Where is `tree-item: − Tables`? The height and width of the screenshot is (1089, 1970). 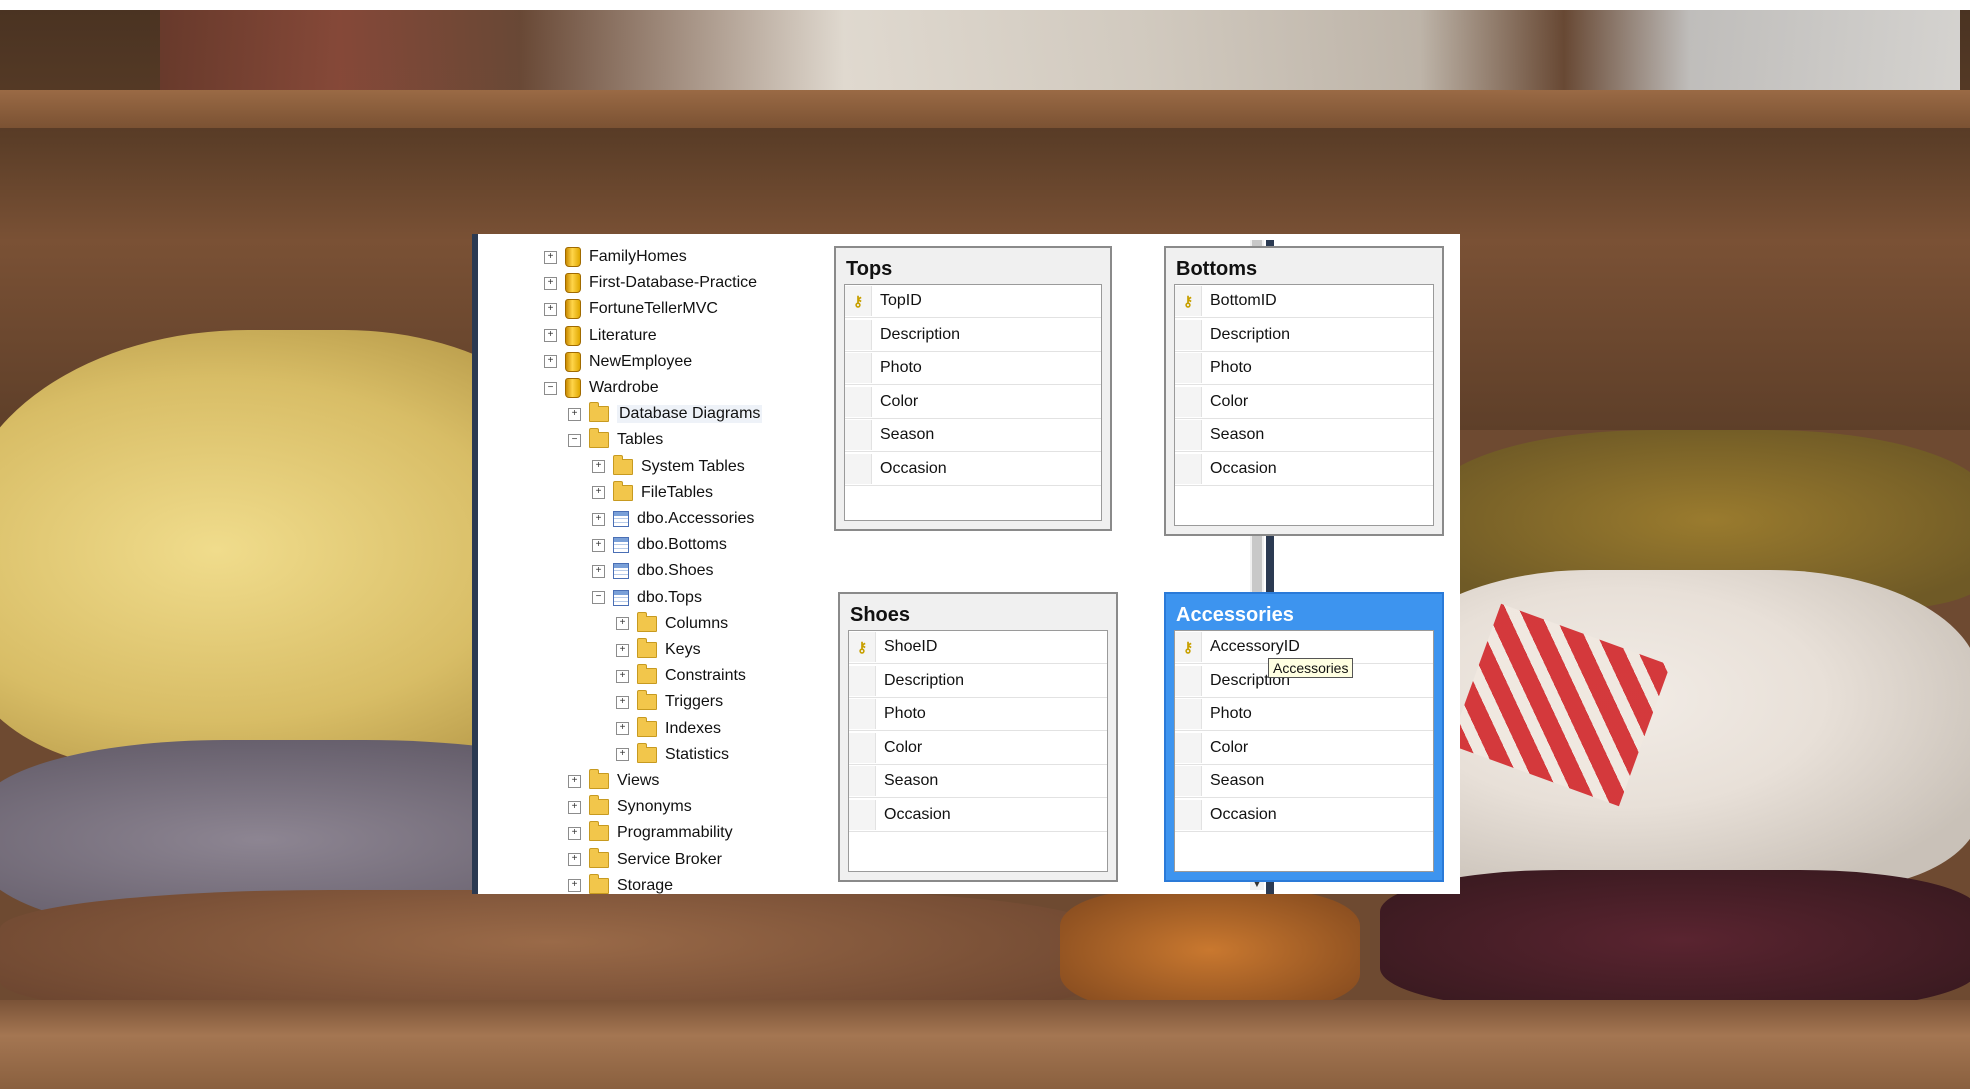
tree-item: − Tables is located at coordinates (615, 439).